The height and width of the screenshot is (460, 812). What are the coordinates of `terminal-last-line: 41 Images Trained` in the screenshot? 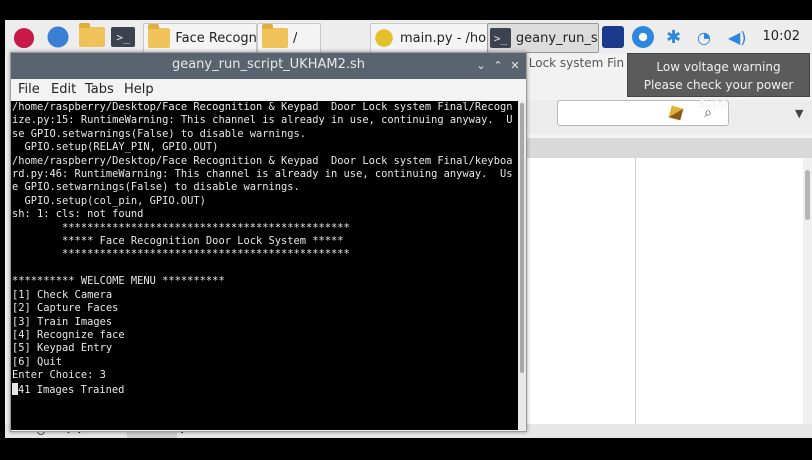 It's located at (71, 389).